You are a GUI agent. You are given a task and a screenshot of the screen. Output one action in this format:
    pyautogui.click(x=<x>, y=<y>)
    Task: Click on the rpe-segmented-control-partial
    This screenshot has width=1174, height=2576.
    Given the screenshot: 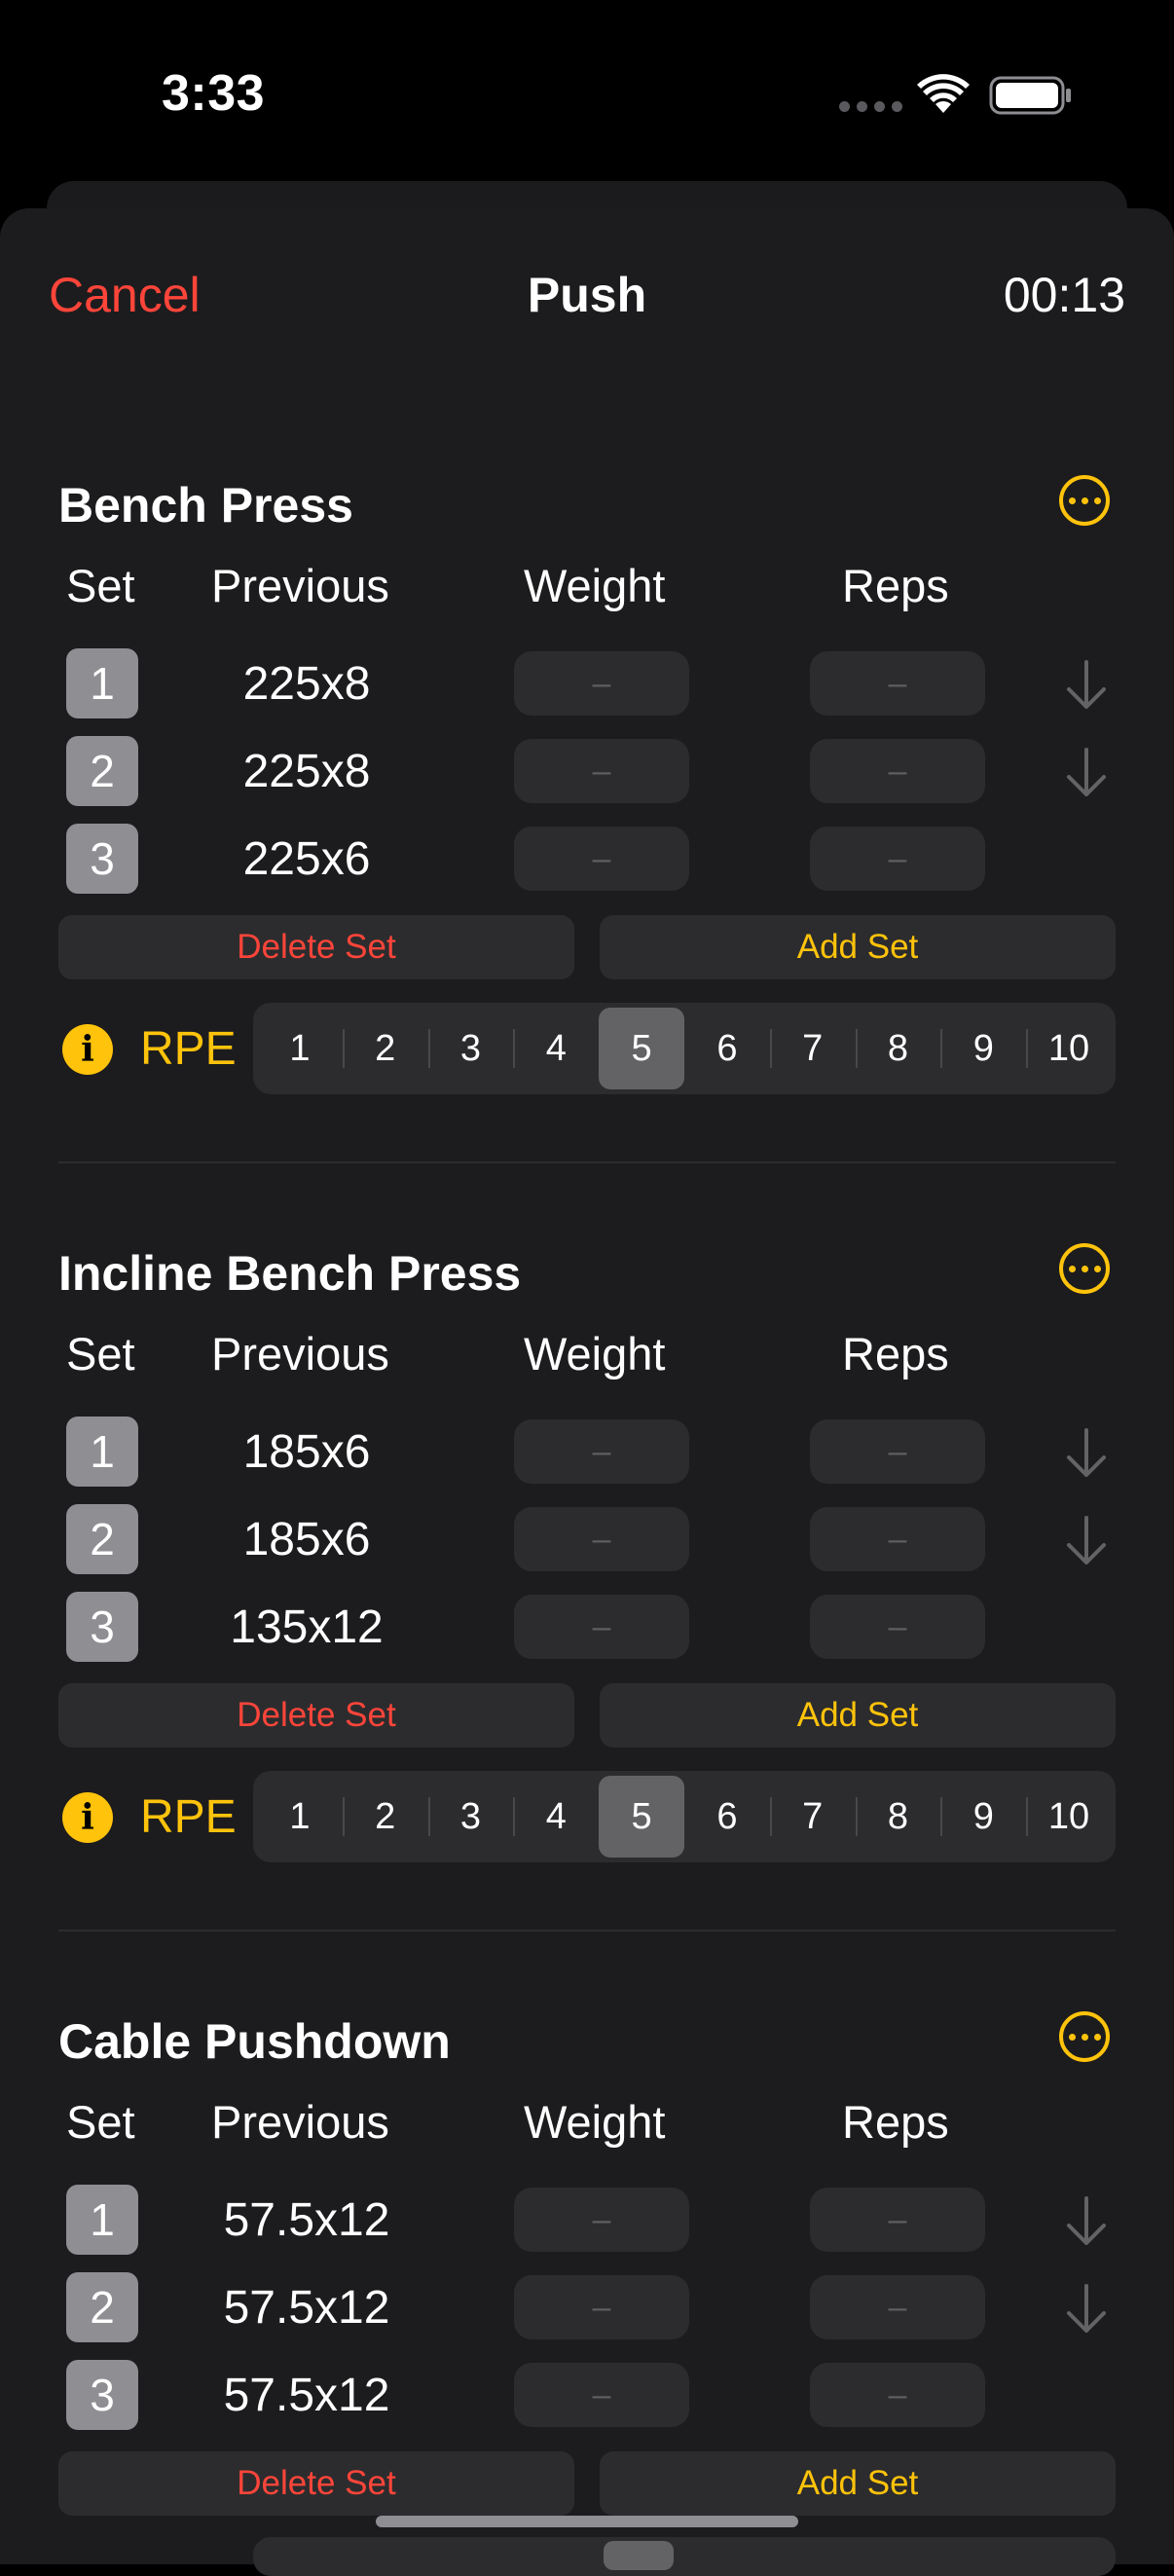 What is the action you would take?
    pyautogui.click(x=684, y=2556)
    